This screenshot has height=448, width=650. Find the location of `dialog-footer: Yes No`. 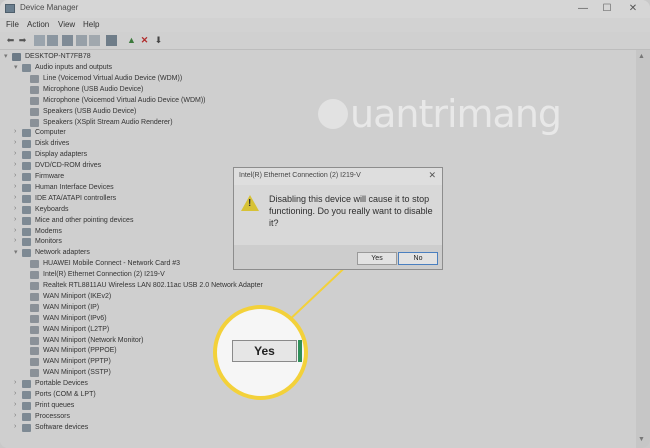

dialog-footer: Yes No is located at coordinates (338, 257).